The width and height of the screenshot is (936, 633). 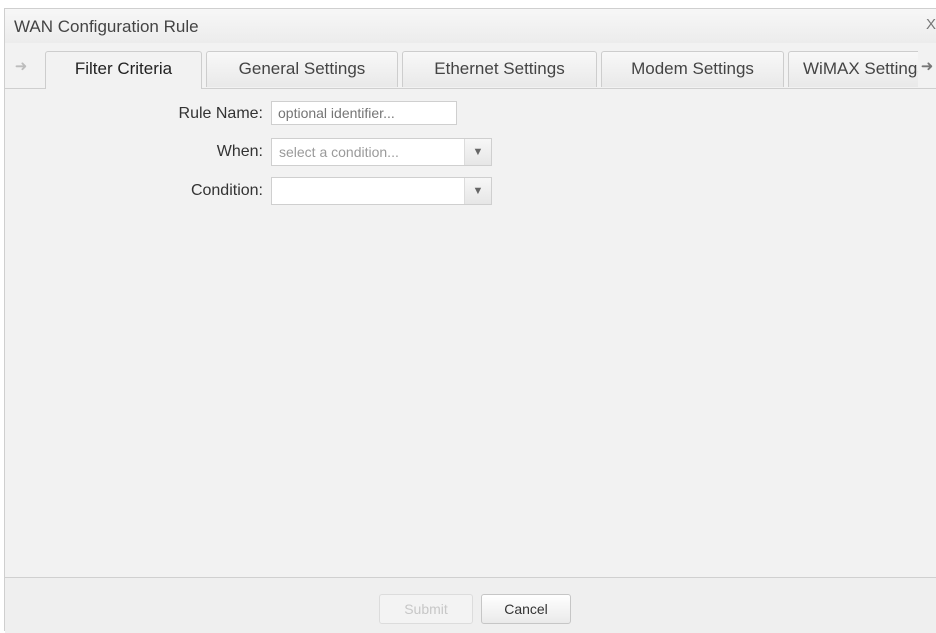 I want to click on dialog-footer: Submit Cancel, so click(x=470, y=605).